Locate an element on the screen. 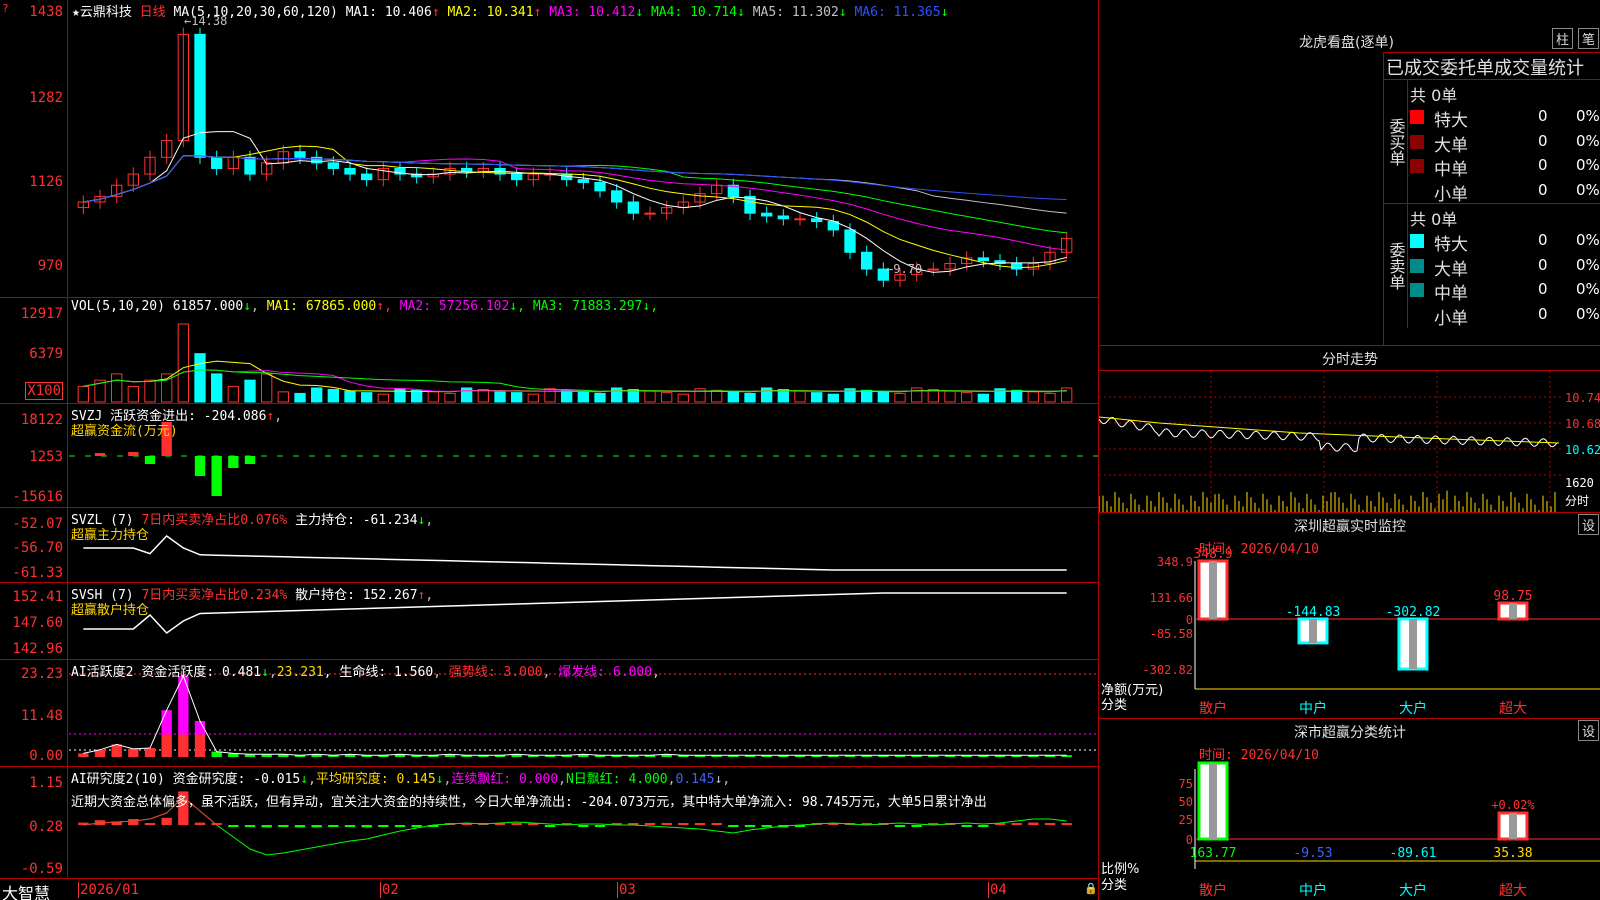 The height and width of the screenshot is (900, 1600). bar-value: -144.83 is located at coordinates (1313, 612).